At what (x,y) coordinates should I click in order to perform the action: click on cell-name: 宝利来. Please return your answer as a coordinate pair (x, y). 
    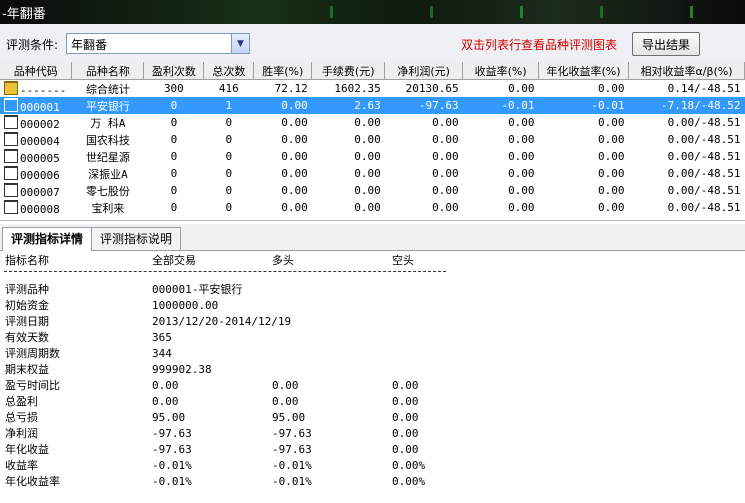
    Looking at the image, I should click on (108, 208).